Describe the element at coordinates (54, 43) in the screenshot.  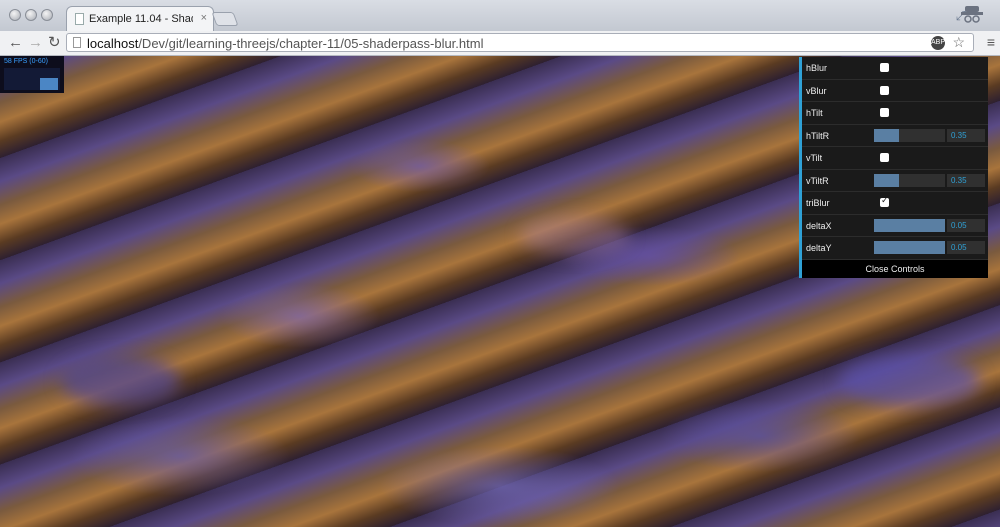
I see `reload-button: ↻` at that location.